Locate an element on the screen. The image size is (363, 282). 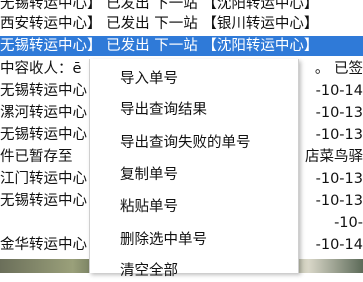
menu-item-import-numbers: 导入单号 is located at coordinates (149, 79).